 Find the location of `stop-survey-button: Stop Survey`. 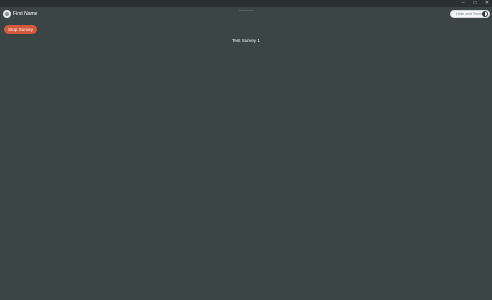

stop-survey-button: Stop Survey is located at coordinates (20, 29).